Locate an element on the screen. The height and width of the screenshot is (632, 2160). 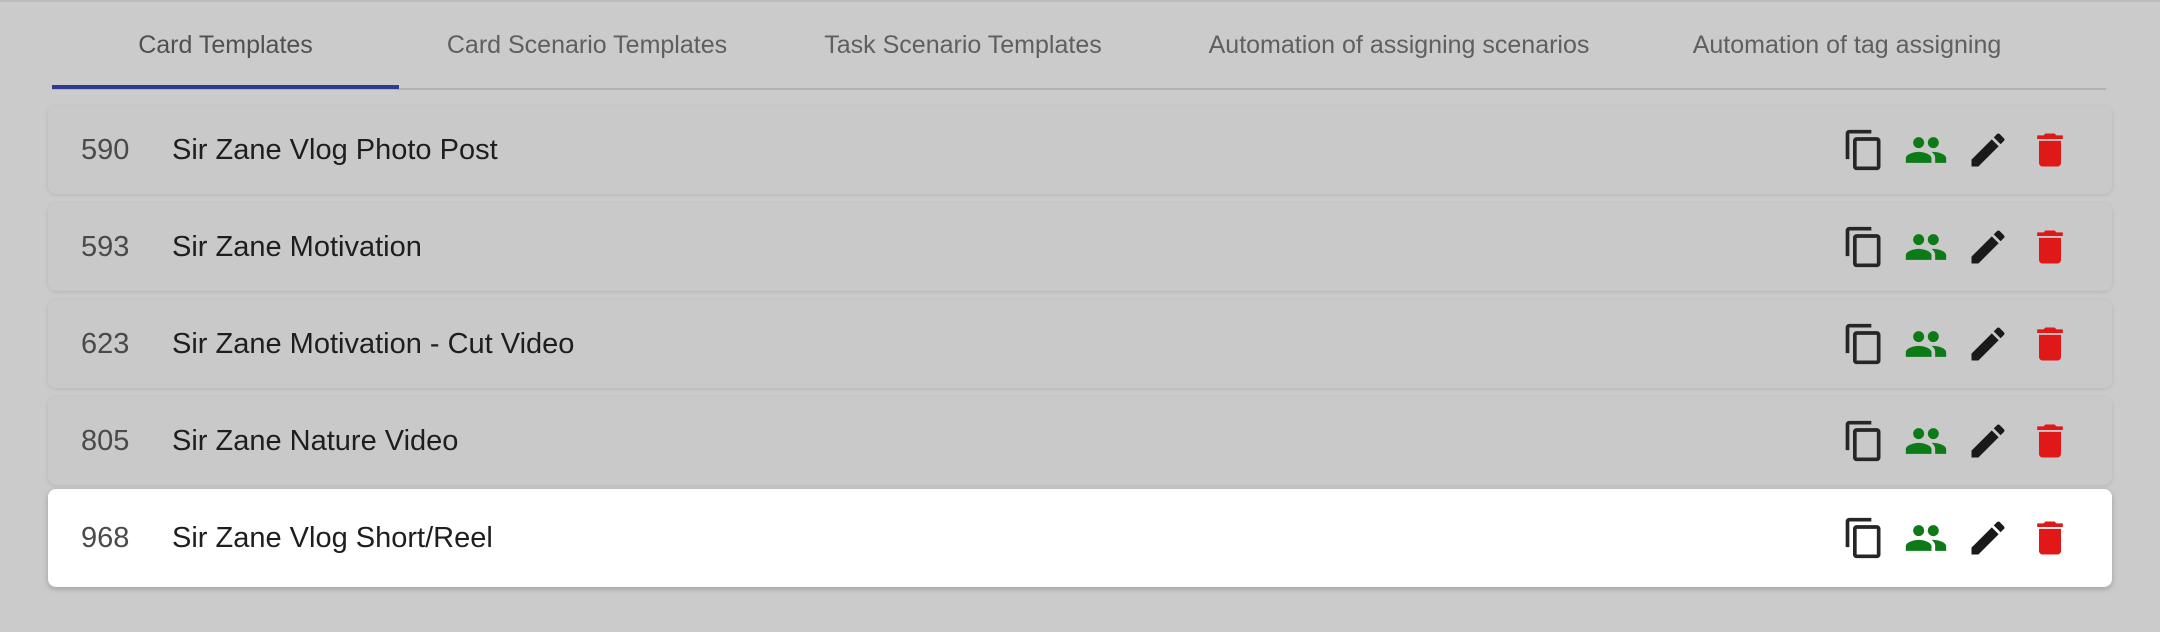
row-name: Sir Zane Motivation - Cut Video is located at coordinates (373, 343).